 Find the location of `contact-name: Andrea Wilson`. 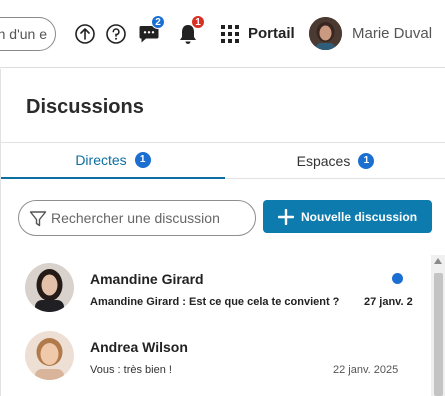

contact-name: Andrea Wilson is located at coordinates (139, 347).